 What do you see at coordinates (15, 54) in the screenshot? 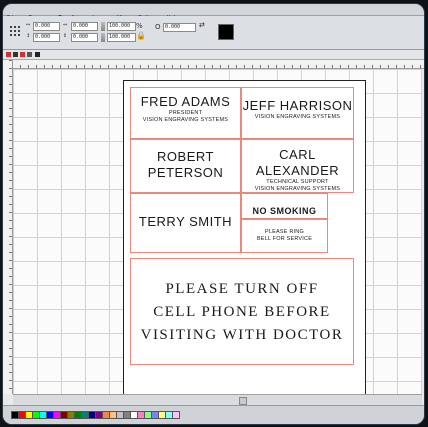
I see `node-tool-icon` at bounding box center [15, 54].